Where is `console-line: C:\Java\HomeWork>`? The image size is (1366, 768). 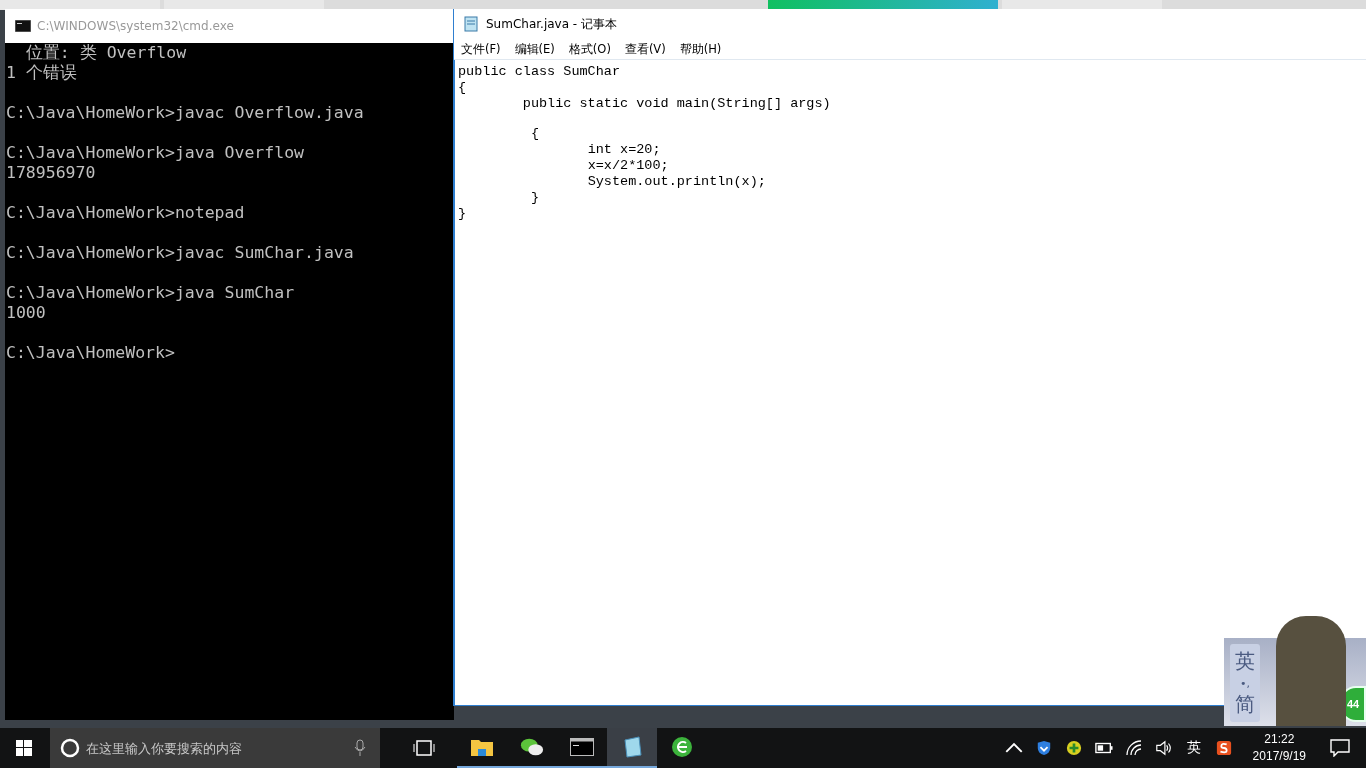 console-line: C:\Java\HomeWork> is located at coordinates (90, 353).